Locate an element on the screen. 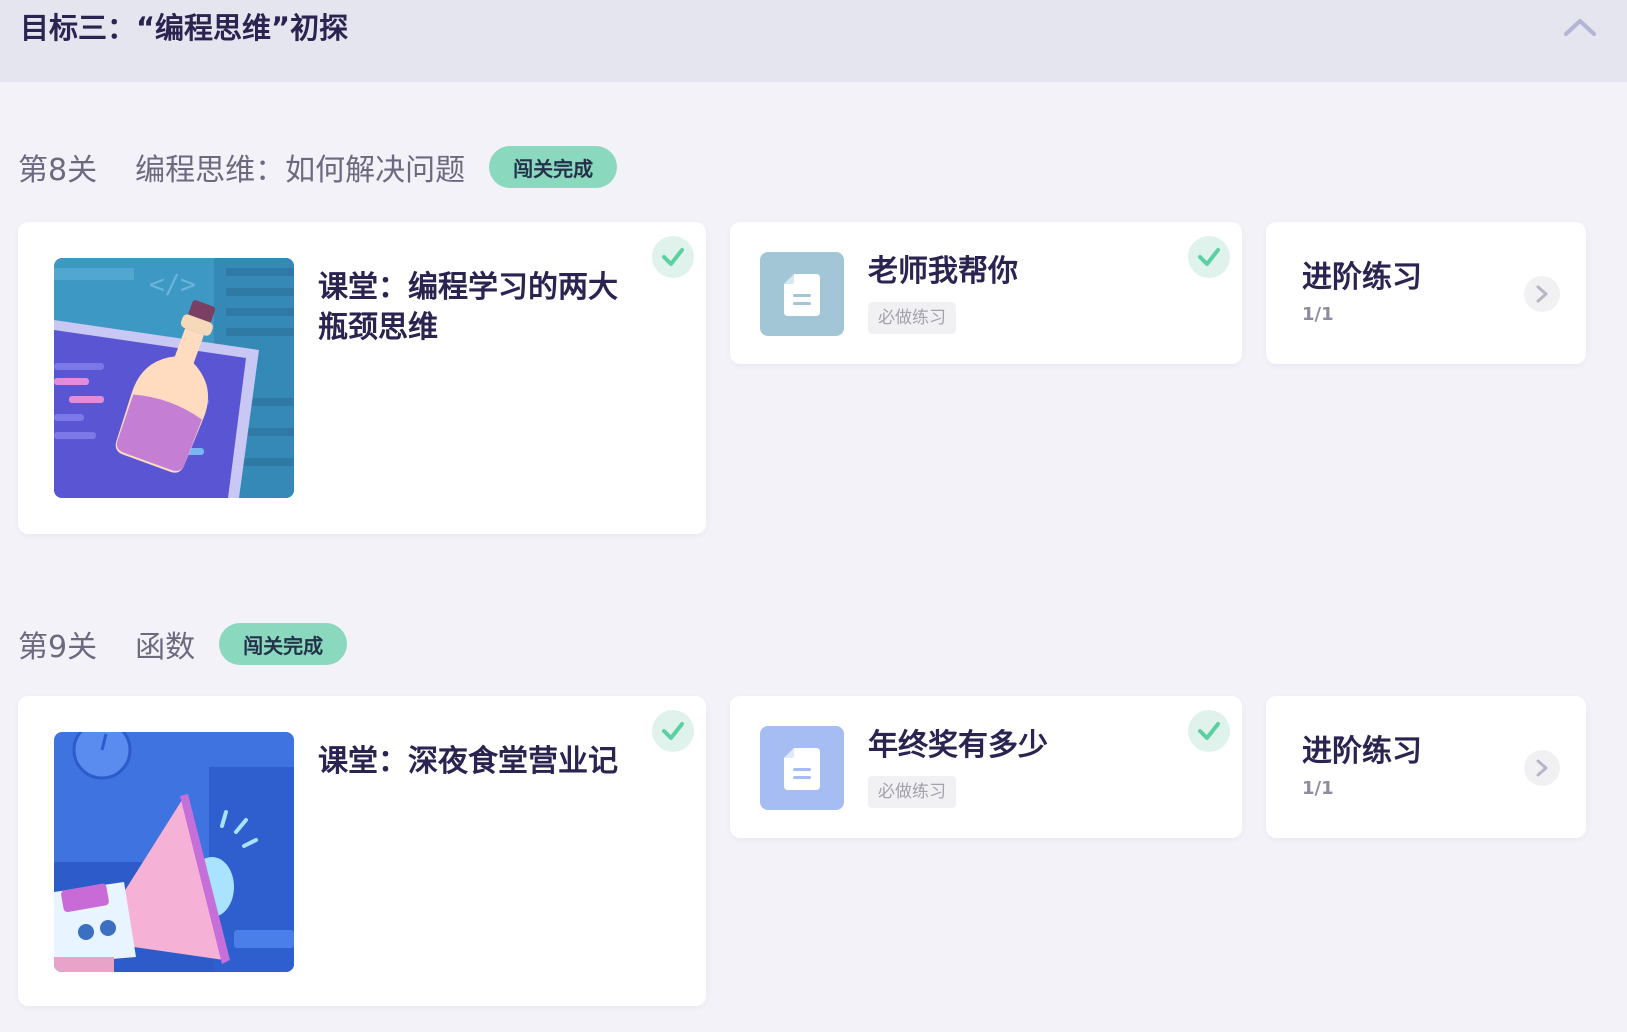 Image resolution: width=1627 pixels, height=1032 pixels. level-number: 第9关 is located at coordinates (58, 647).